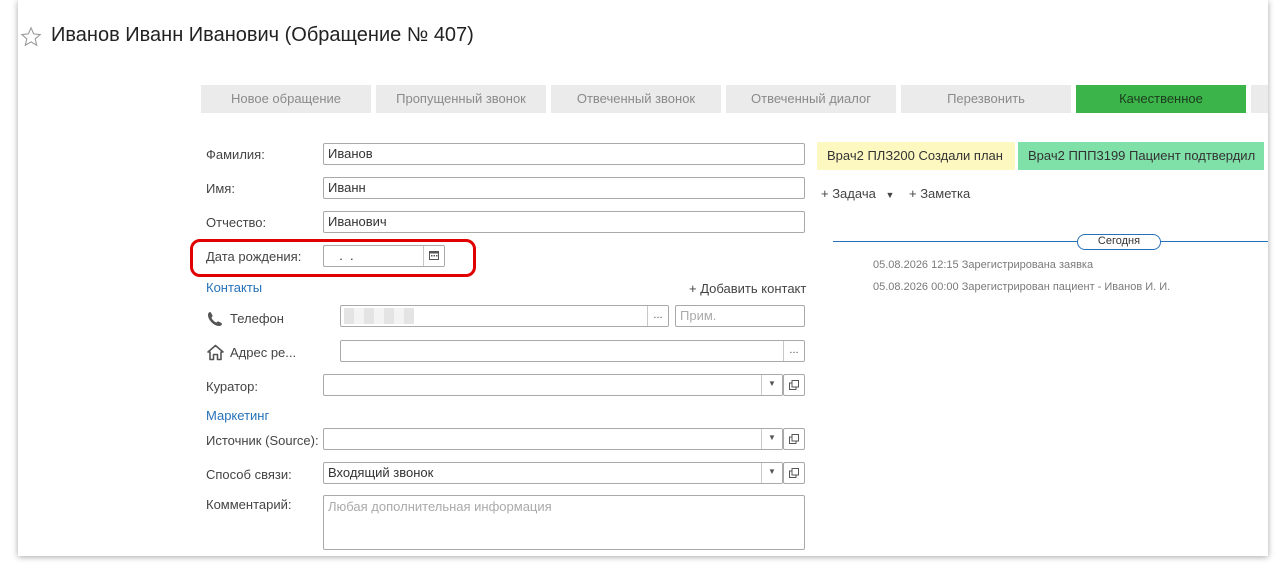  What do you see at coordinates (916, 156) in the screenshot?
I see `status-badge-plan: Врач2 ПЛЗ200 Создали план` at bounding box center [916, 156].